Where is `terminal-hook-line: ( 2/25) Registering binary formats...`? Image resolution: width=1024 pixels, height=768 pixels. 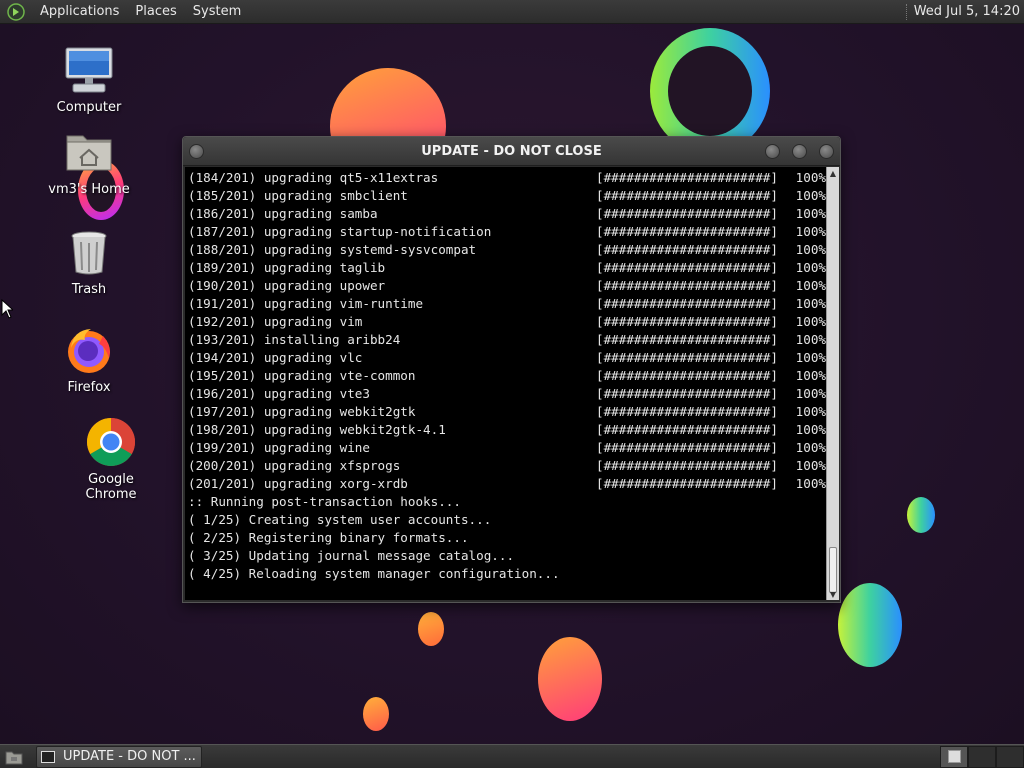 terminal-hook-line: ( 2/25) Registering binary formats... is located at coordinates (328, 537).